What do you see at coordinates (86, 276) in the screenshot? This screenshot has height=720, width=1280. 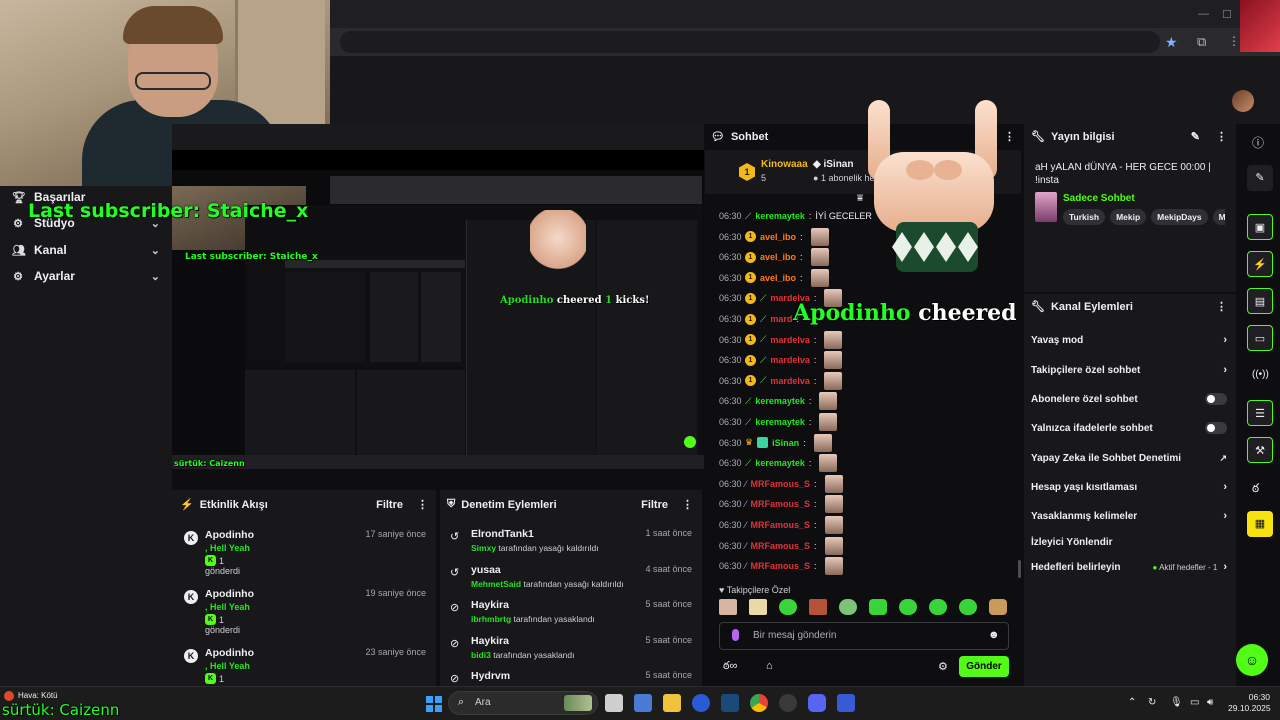 I see `sidebar-item-settings: ⚙ Ayarlar ⌄` at bounding box center [86, 276].